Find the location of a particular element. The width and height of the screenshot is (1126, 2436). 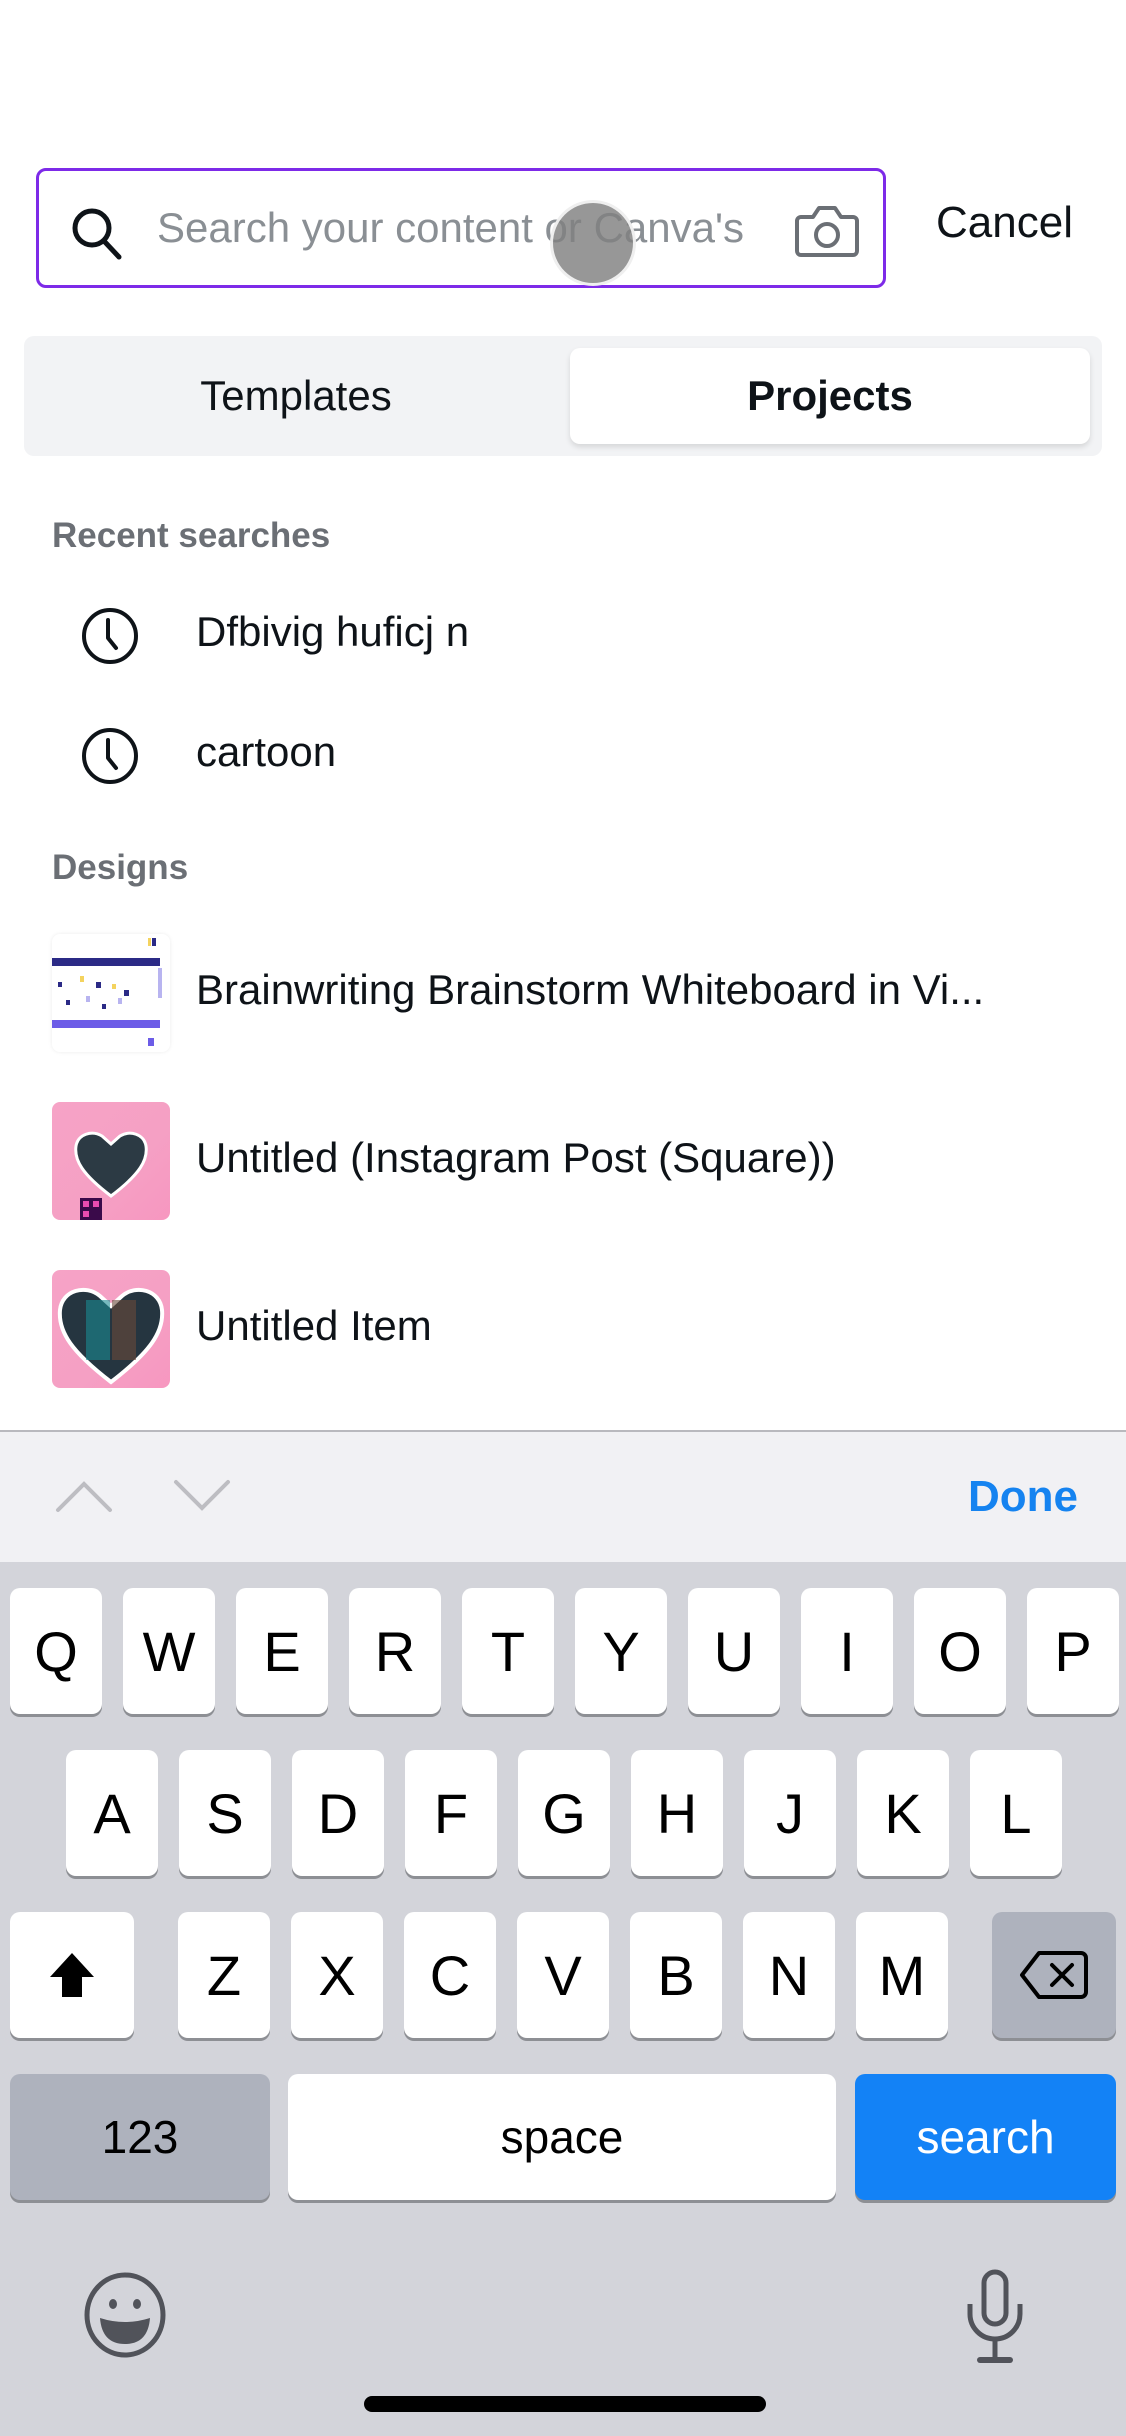

search-box is located at coordinates (461, 228).